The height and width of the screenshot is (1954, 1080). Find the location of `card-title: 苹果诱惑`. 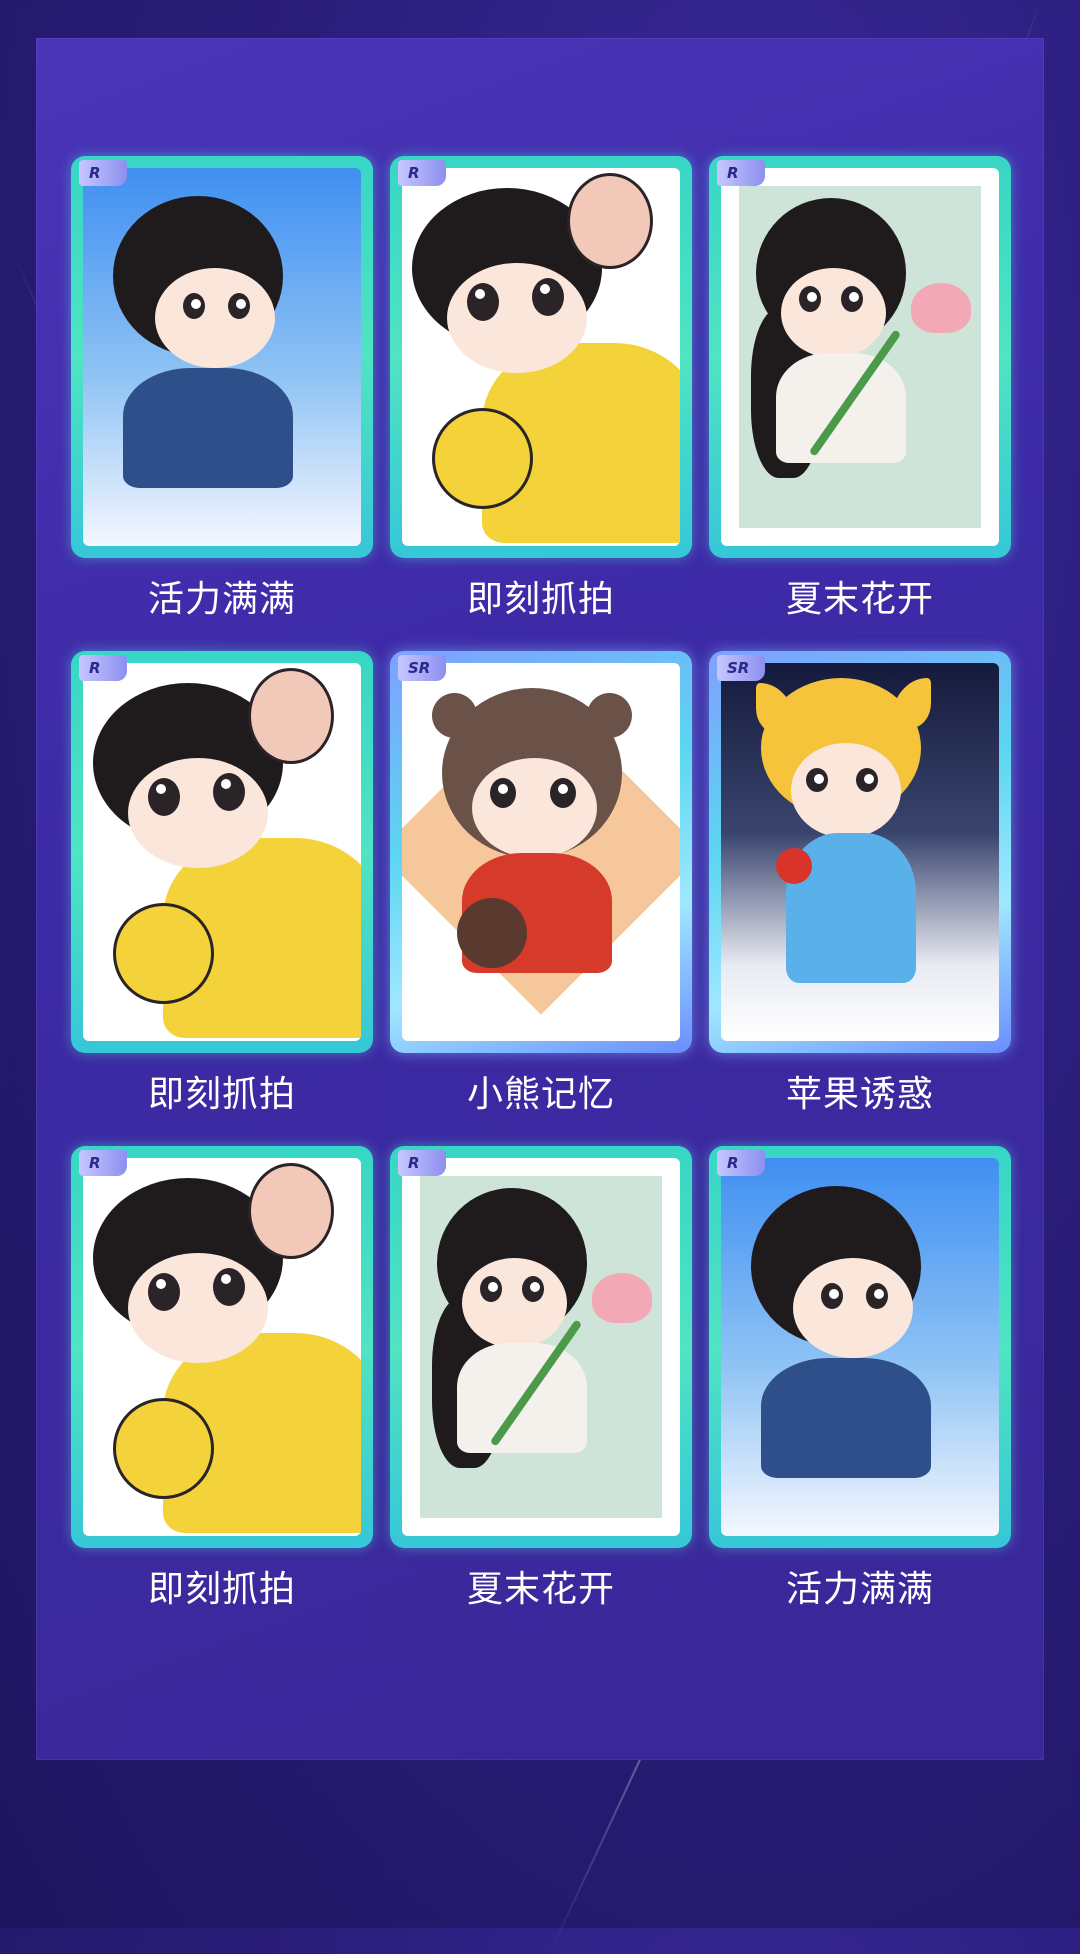

card-title: 苹果诱惑 is located at coordinates (859, 1094).